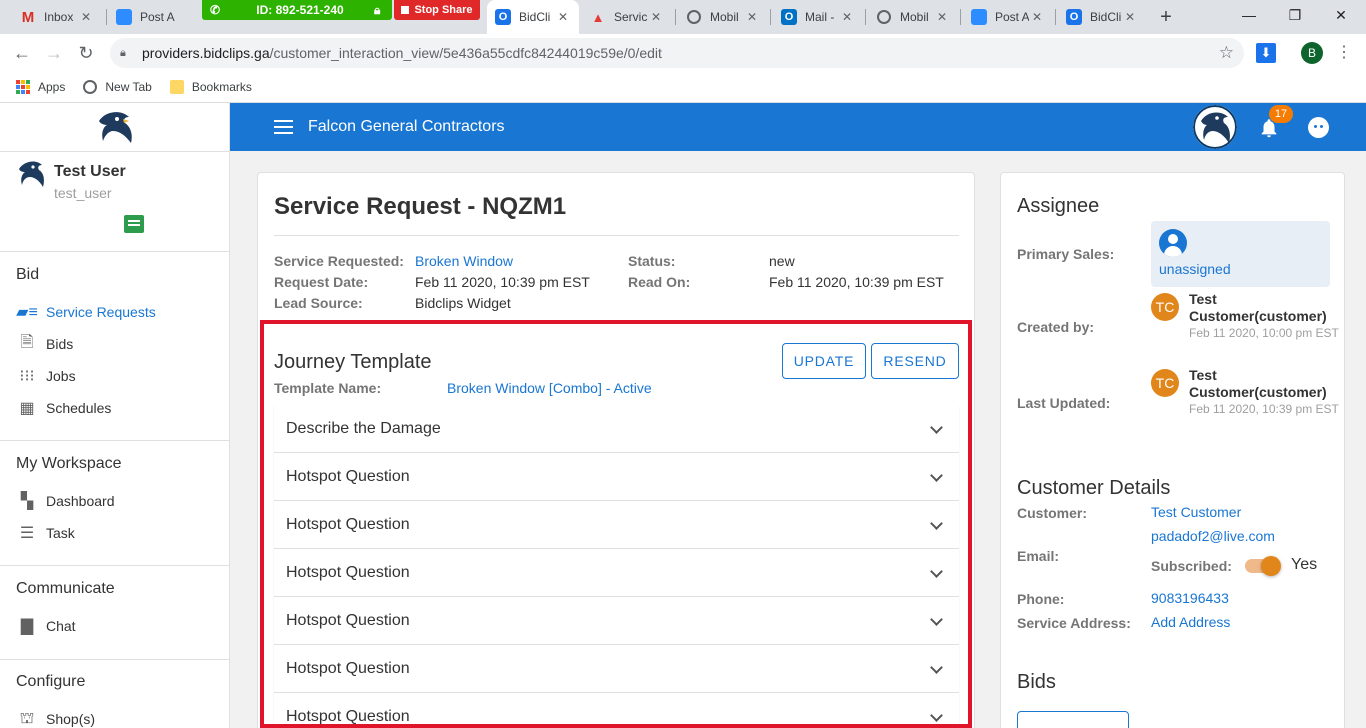 The image size is (1366, 728). Describe the element at coordinates (283, 127) in the screenshot. I see `menu-icon` at that location.